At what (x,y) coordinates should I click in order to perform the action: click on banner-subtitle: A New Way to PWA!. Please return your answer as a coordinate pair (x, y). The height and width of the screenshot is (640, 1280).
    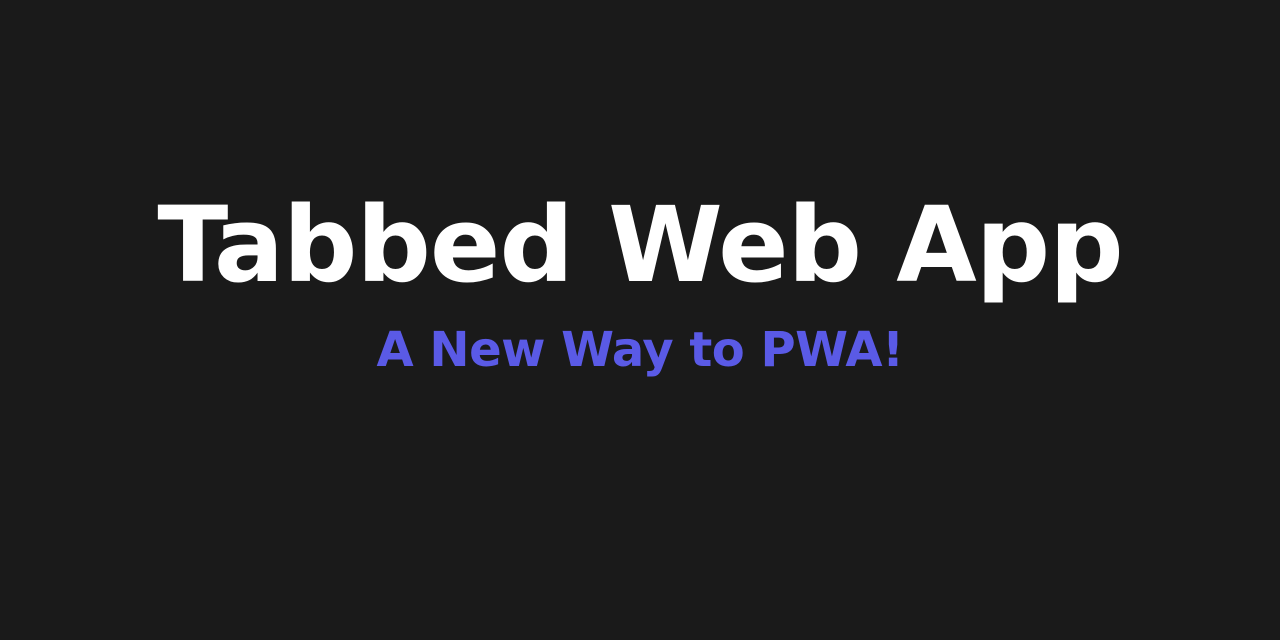
    Looking at the image, I should click on (640, 350).